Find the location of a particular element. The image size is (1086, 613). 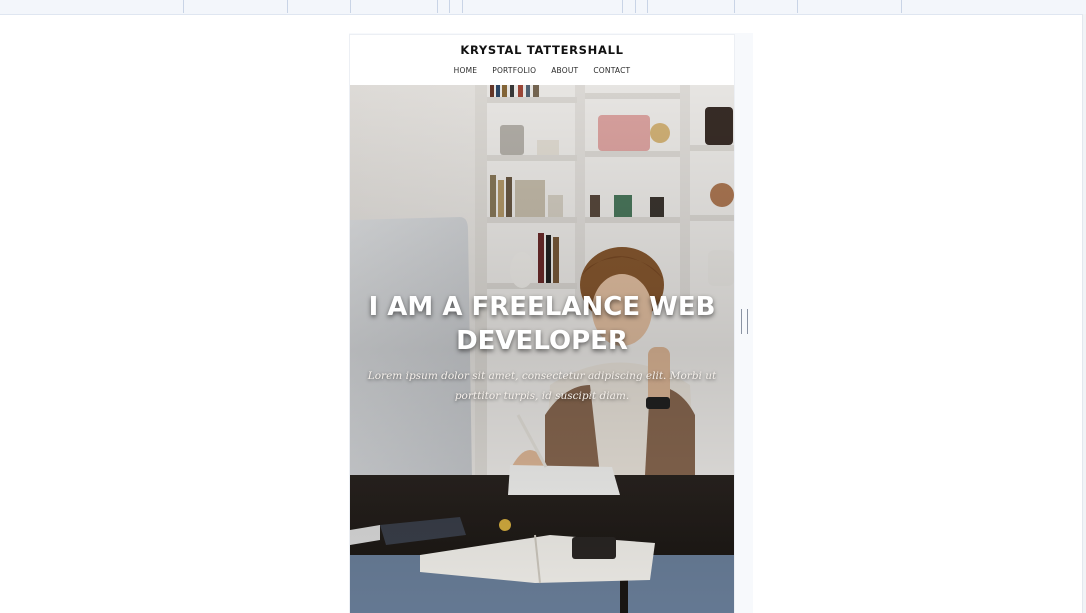

site-nav: HOME PORTFOLIO ABOUT CONTACT is located at coordinates (542, 70).